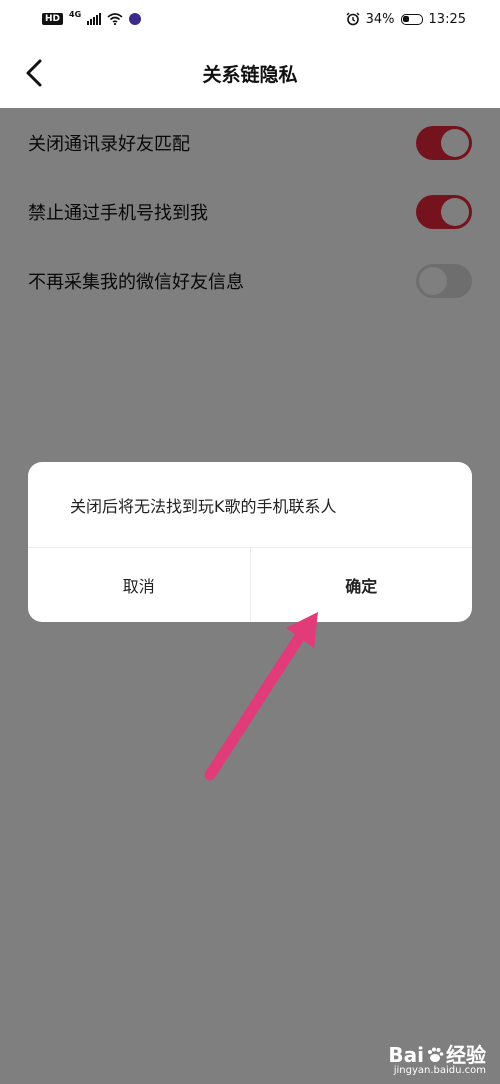 The image size is (500, 1084). What do you see at coordinates (406, 1054) in the screenshot?
I see `watermark-brand-text: Bai` at bounding box center [406, 1054].